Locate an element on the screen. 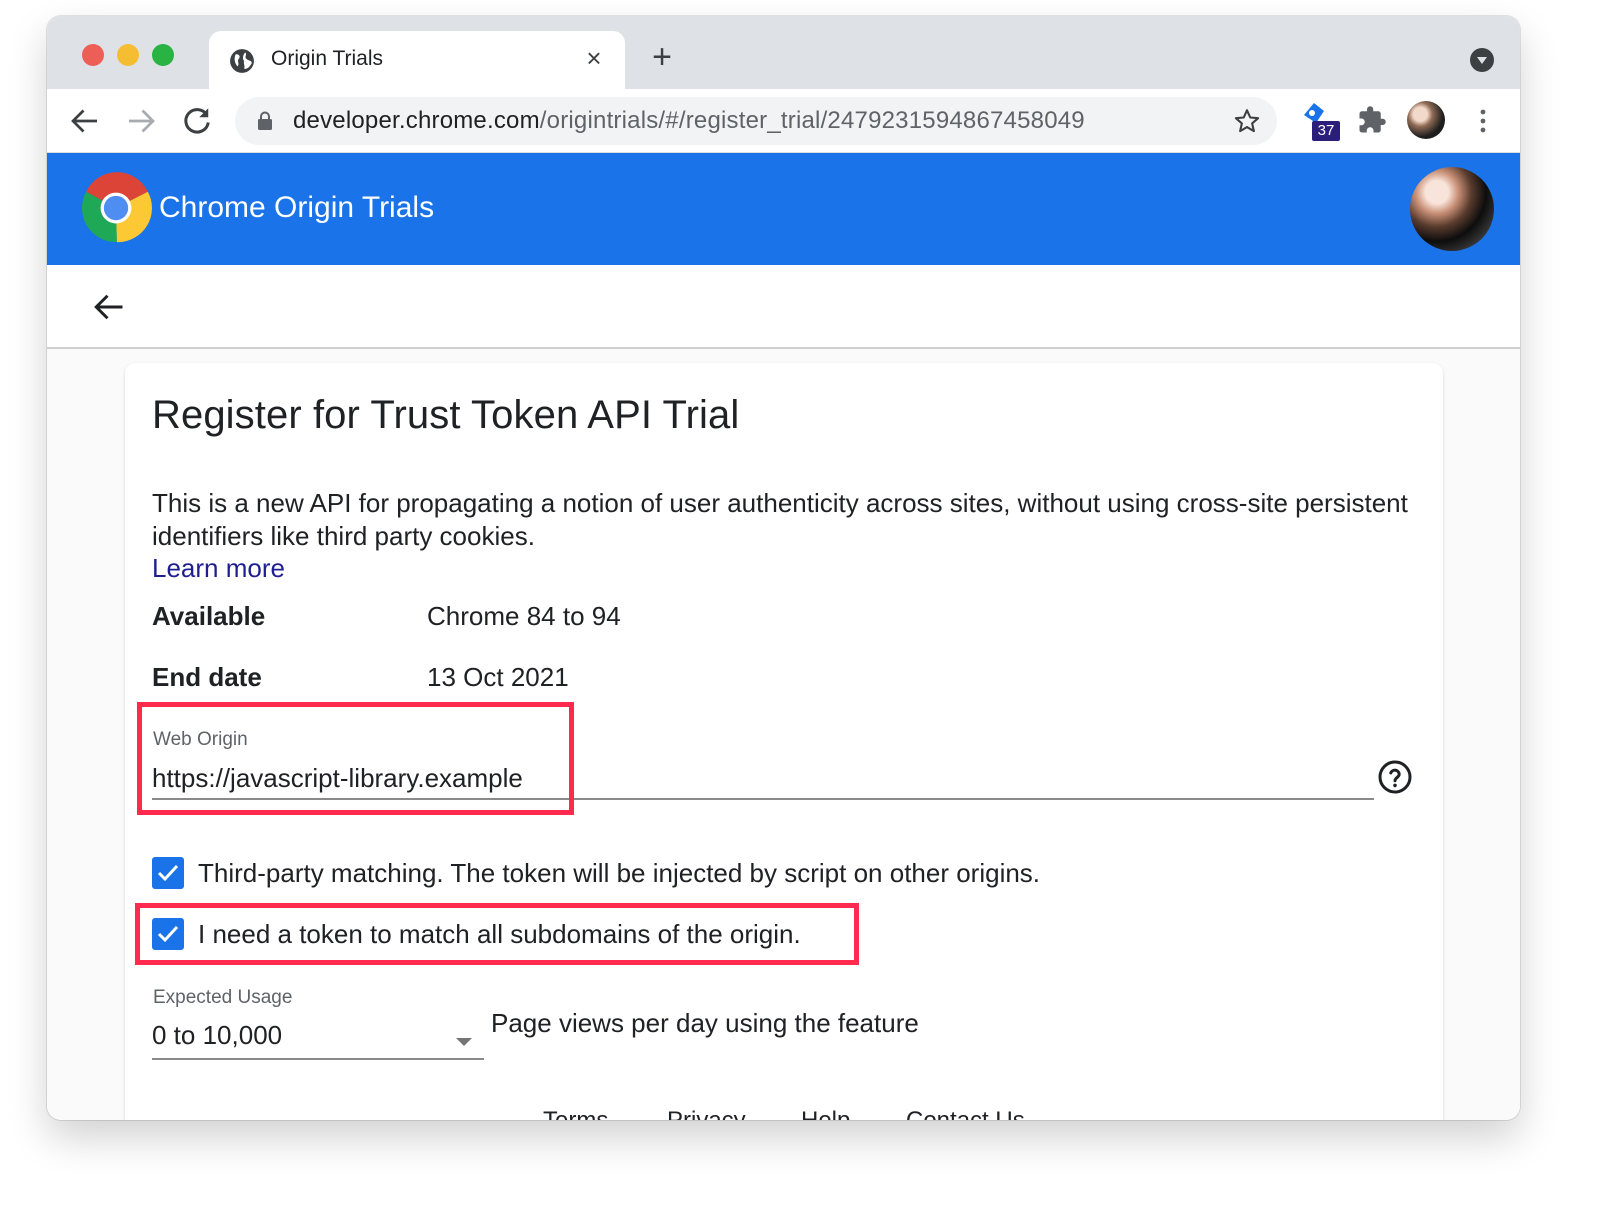  window-close-button is located at coordinates (93, 55).